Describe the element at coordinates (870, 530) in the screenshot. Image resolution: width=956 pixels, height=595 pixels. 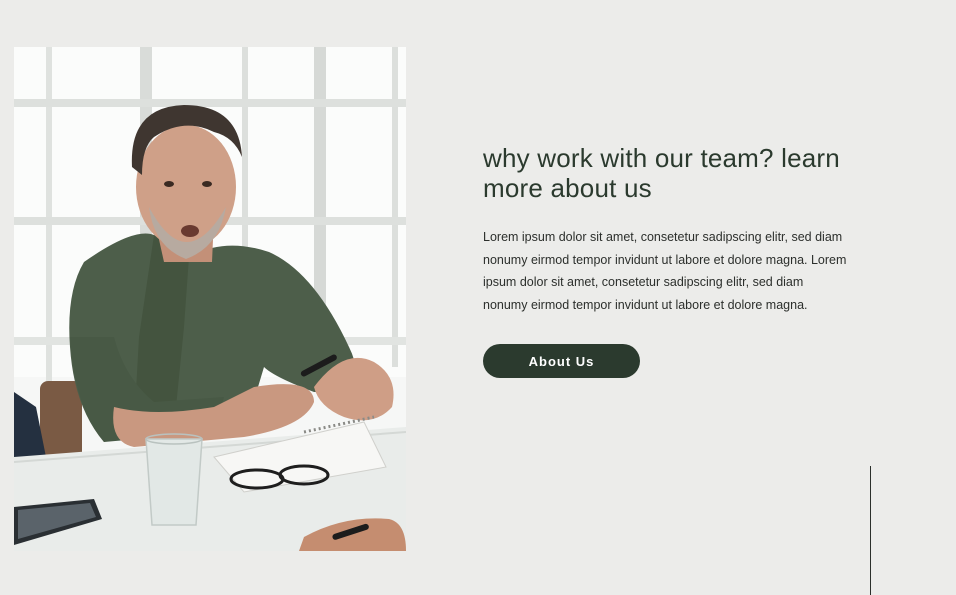
I see `vertical-divider-line` at that location.